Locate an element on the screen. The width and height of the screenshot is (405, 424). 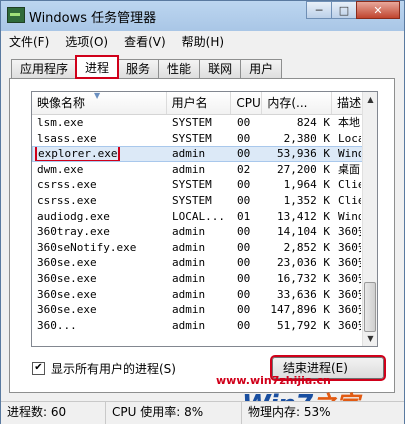
cell-name: explorer.exe is located at coordinates (77, 154).